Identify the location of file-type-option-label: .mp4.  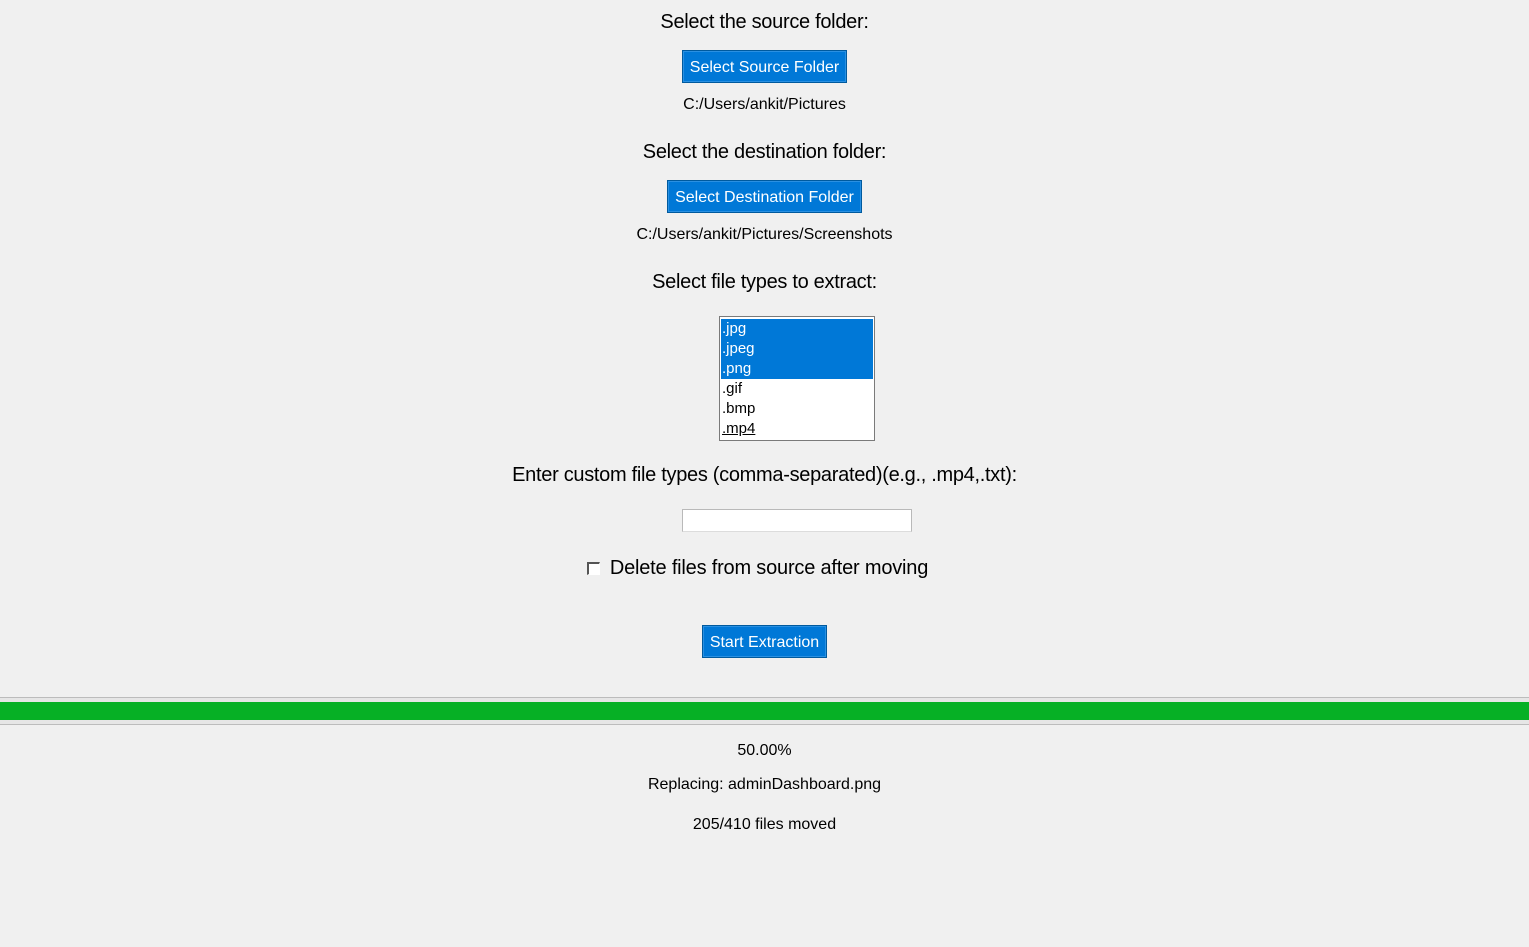
(739, 428).